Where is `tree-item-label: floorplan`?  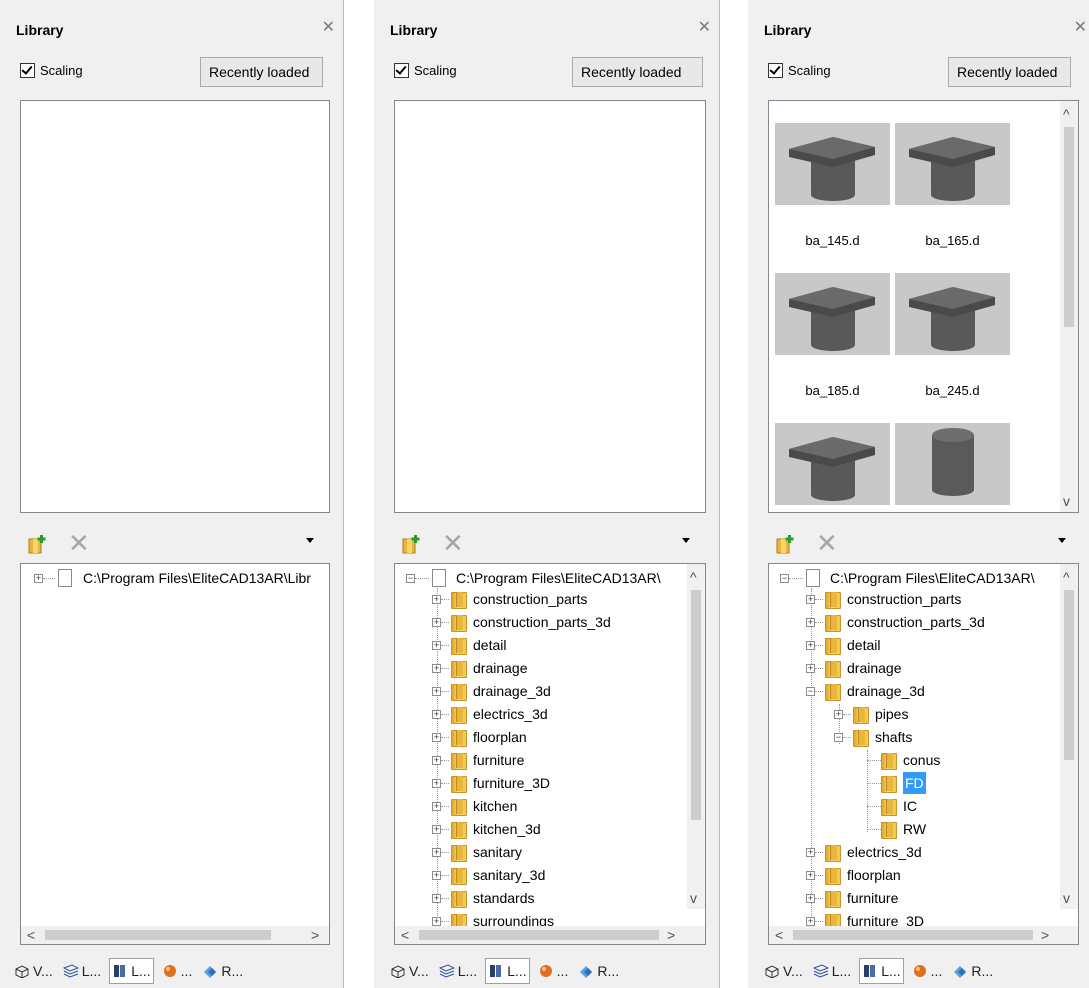
tree-item-label: floorplan is located at coordinates (874, 875).